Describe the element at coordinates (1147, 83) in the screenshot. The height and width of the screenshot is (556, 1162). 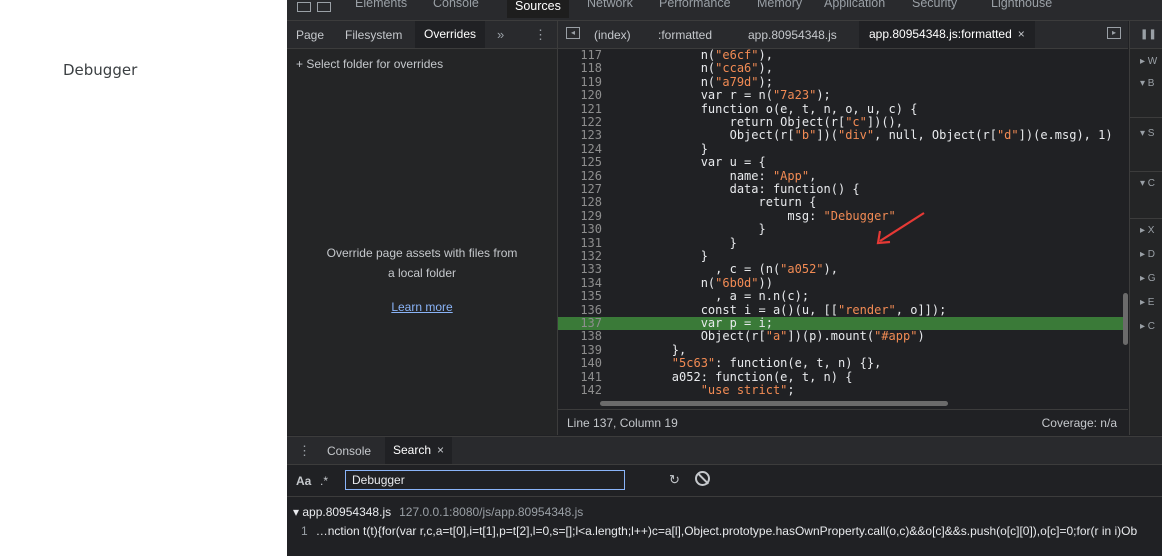
I see `sidebar-section-breakpoints: ▾ B` at that location.